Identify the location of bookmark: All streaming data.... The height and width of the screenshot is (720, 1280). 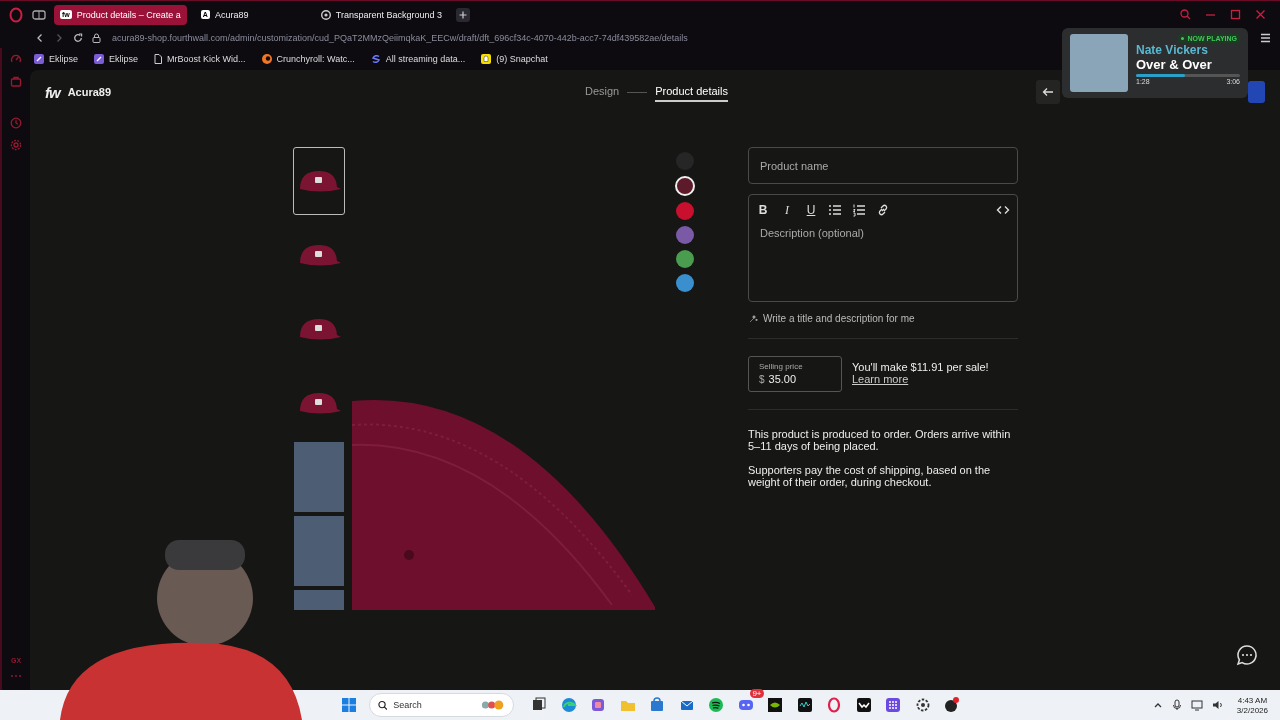
(418, 59).